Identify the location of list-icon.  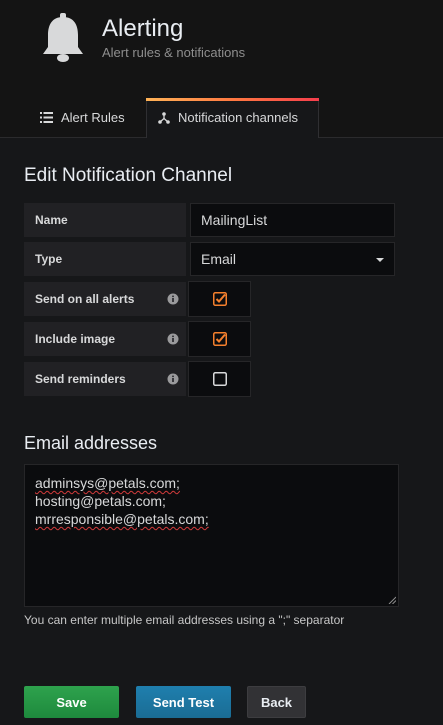
(46, 117).